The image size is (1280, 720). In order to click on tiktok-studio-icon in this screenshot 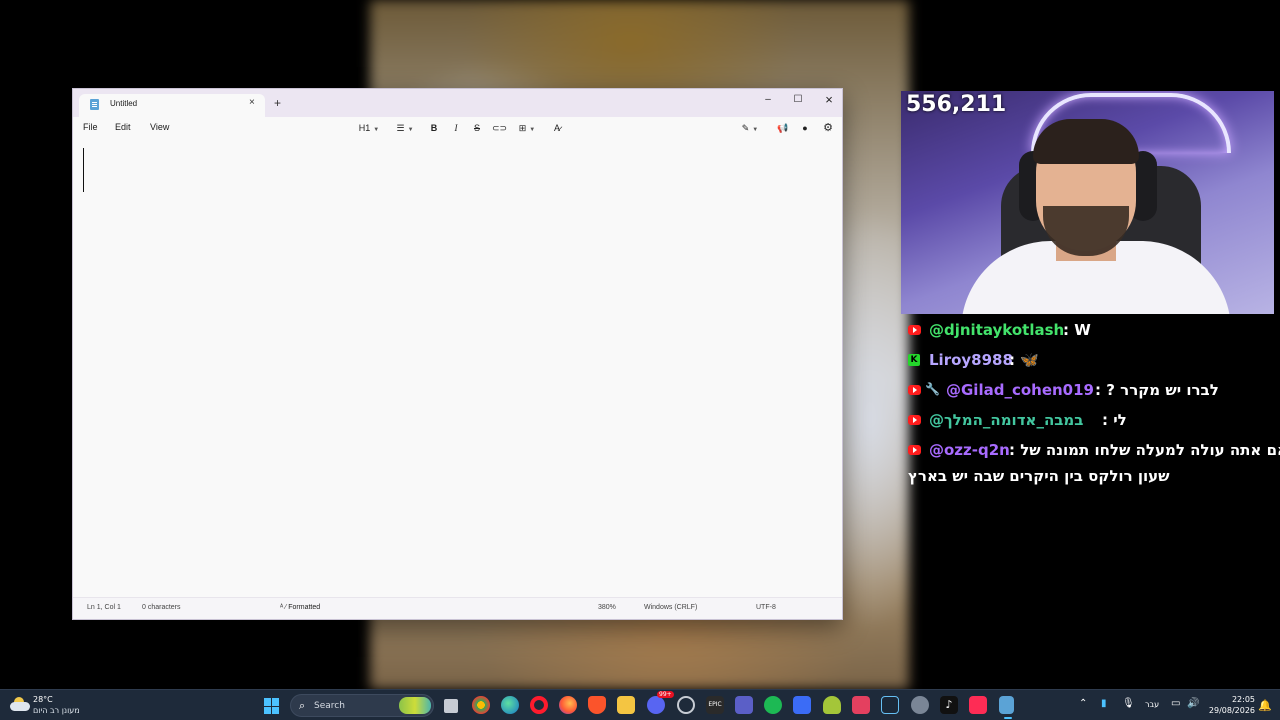, I will do `click(978, 705)`.